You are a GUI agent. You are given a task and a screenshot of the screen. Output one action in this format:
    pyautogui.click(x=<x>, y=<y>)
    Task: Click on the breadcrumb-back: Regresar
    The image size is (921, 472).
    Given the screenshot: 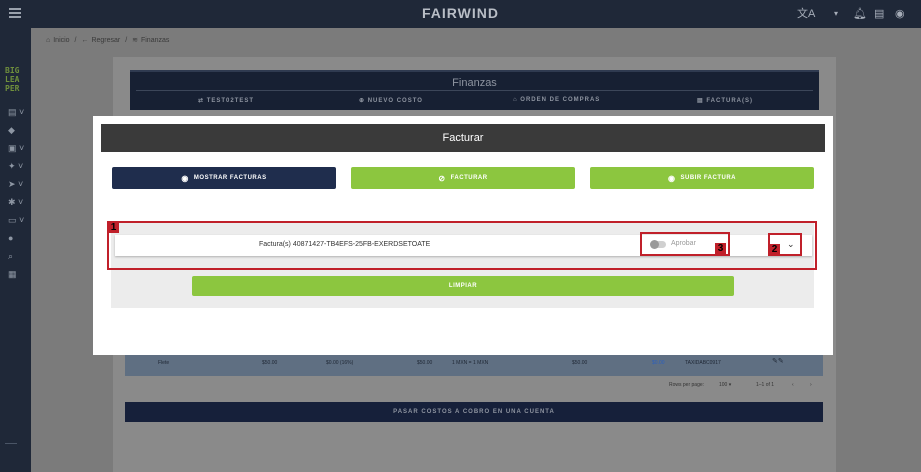 What is the action you would take?
    pyautogui.click(x=105, y=40)
    